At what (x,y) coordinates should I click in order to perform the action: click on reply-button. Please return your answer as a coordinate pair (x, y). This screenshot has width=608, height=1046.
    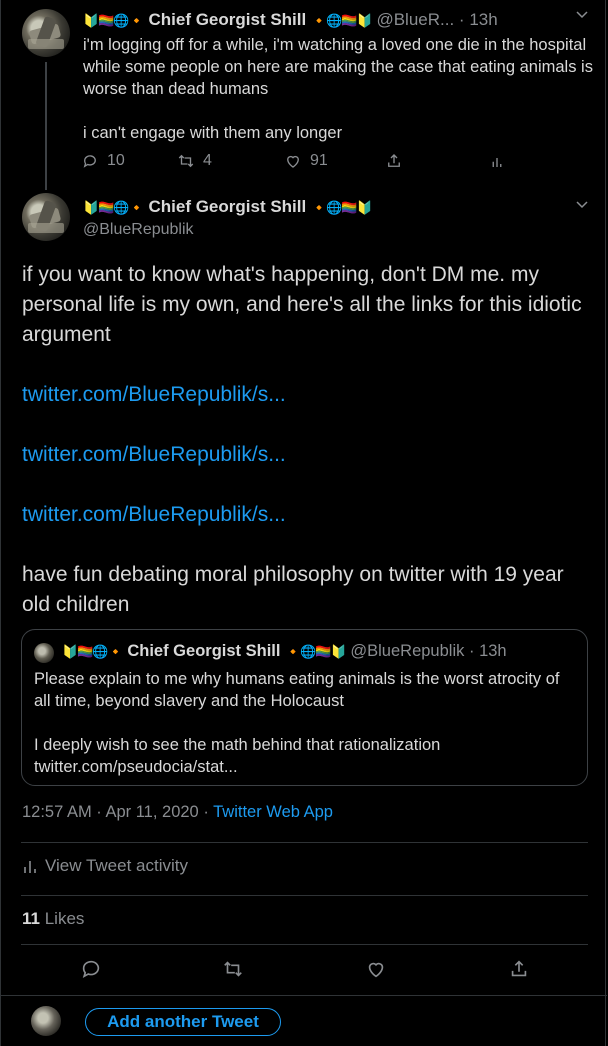
    Looking at the image, I should click on (92, 970).